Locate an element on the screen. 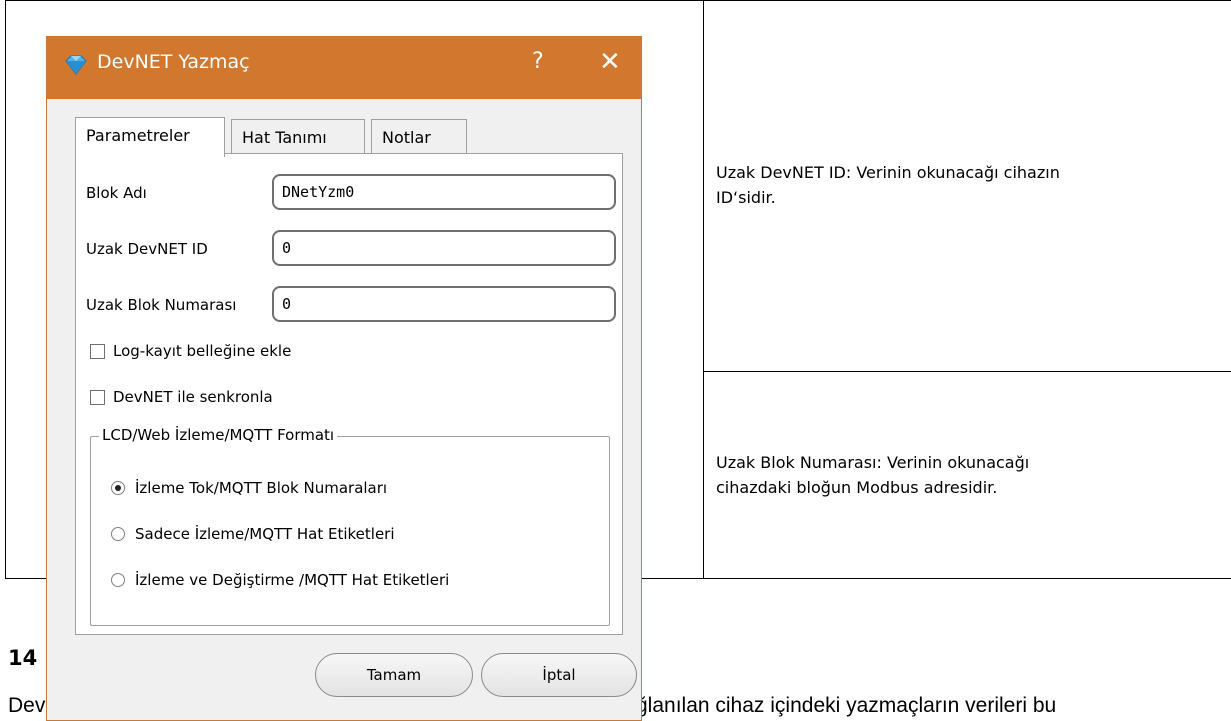 This screenshot has height=721, width=1231. table-row-divider is located at coordinates (967, 371).